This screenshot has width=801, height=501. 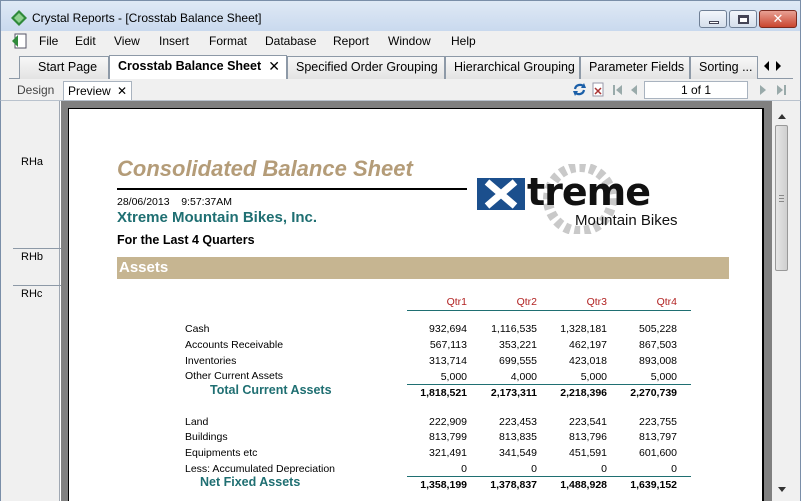 What do you see at coordinates (512, 67) in the screenshot?
I see `tab-hierarchical-grouping: Hierarchical Grouping` at bounding box center [512, 67].